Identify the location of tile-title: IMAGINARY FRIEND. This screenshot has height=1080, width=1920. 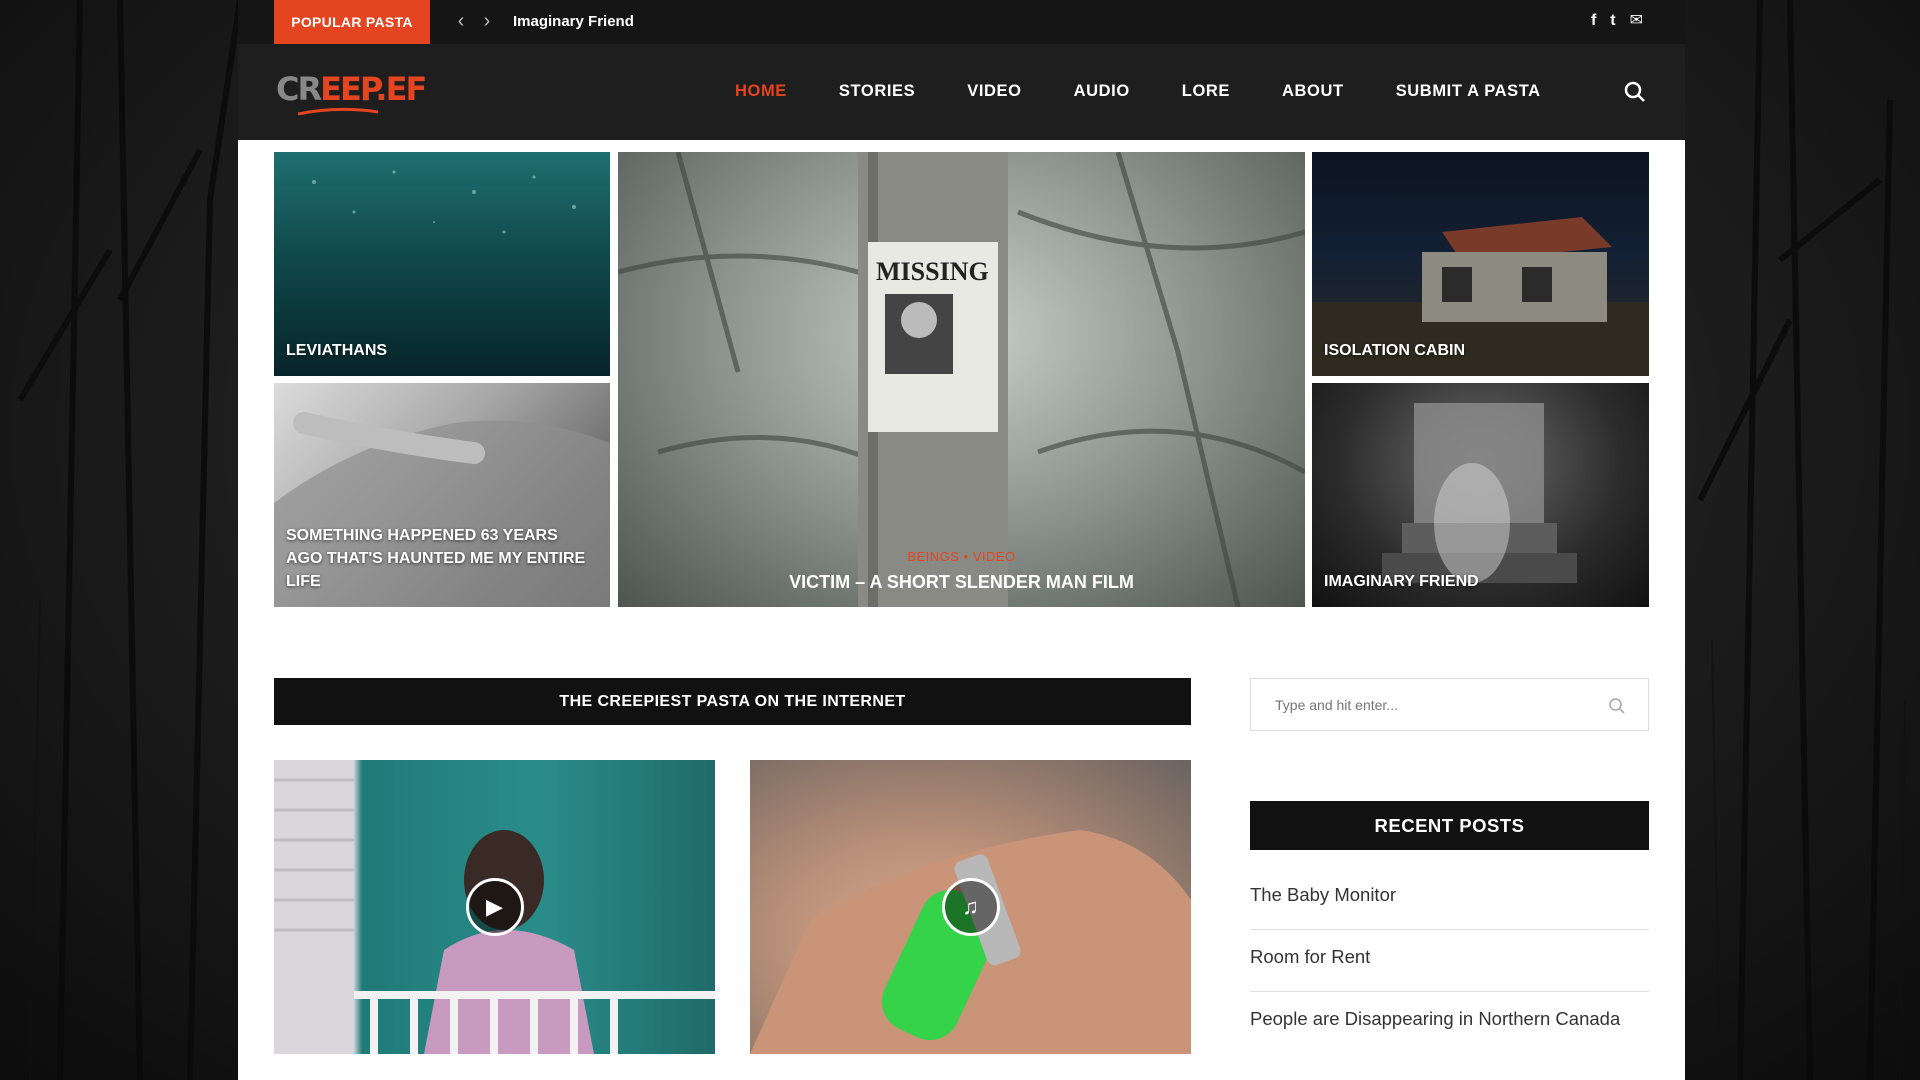
(1401, 581).